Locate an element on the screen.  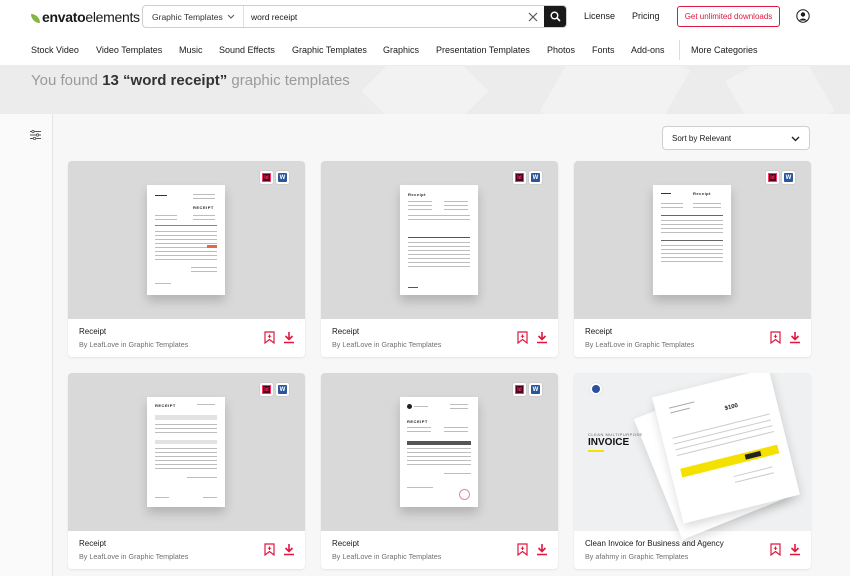
nav-video-templates: Video Templates is located at coordinates (129, 50).